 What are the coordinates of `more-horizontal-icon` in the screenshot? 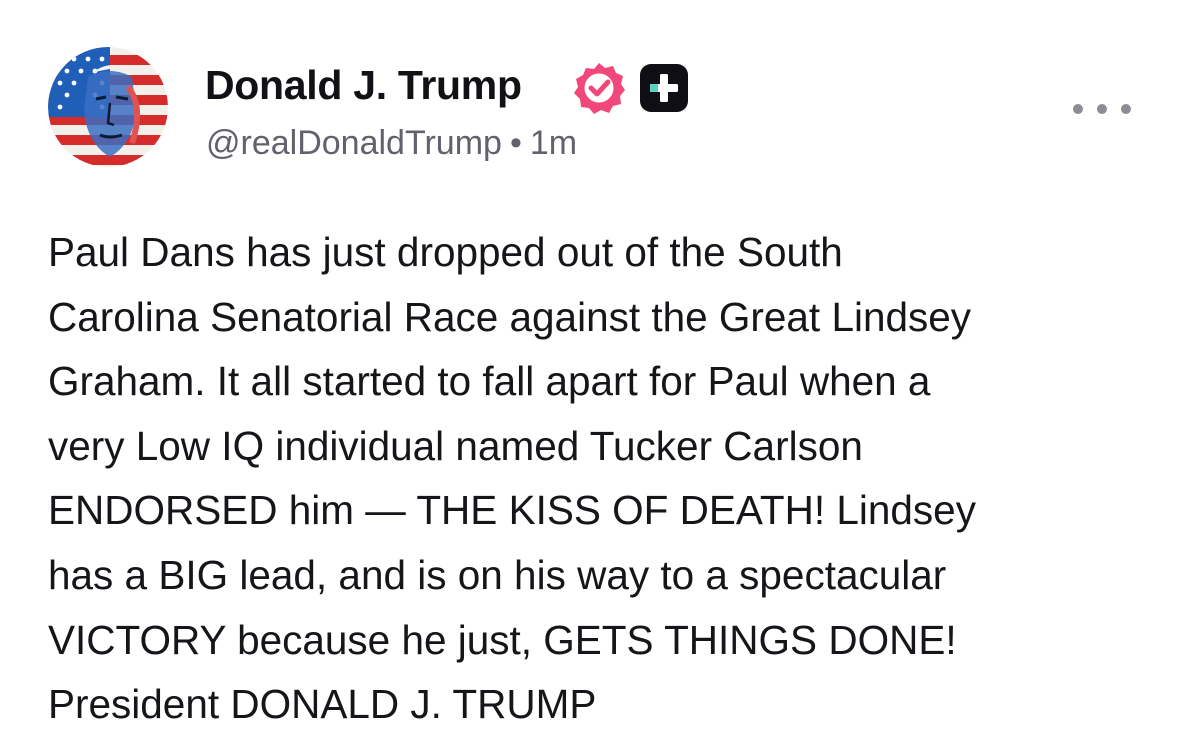 It's located at (1078, 109).